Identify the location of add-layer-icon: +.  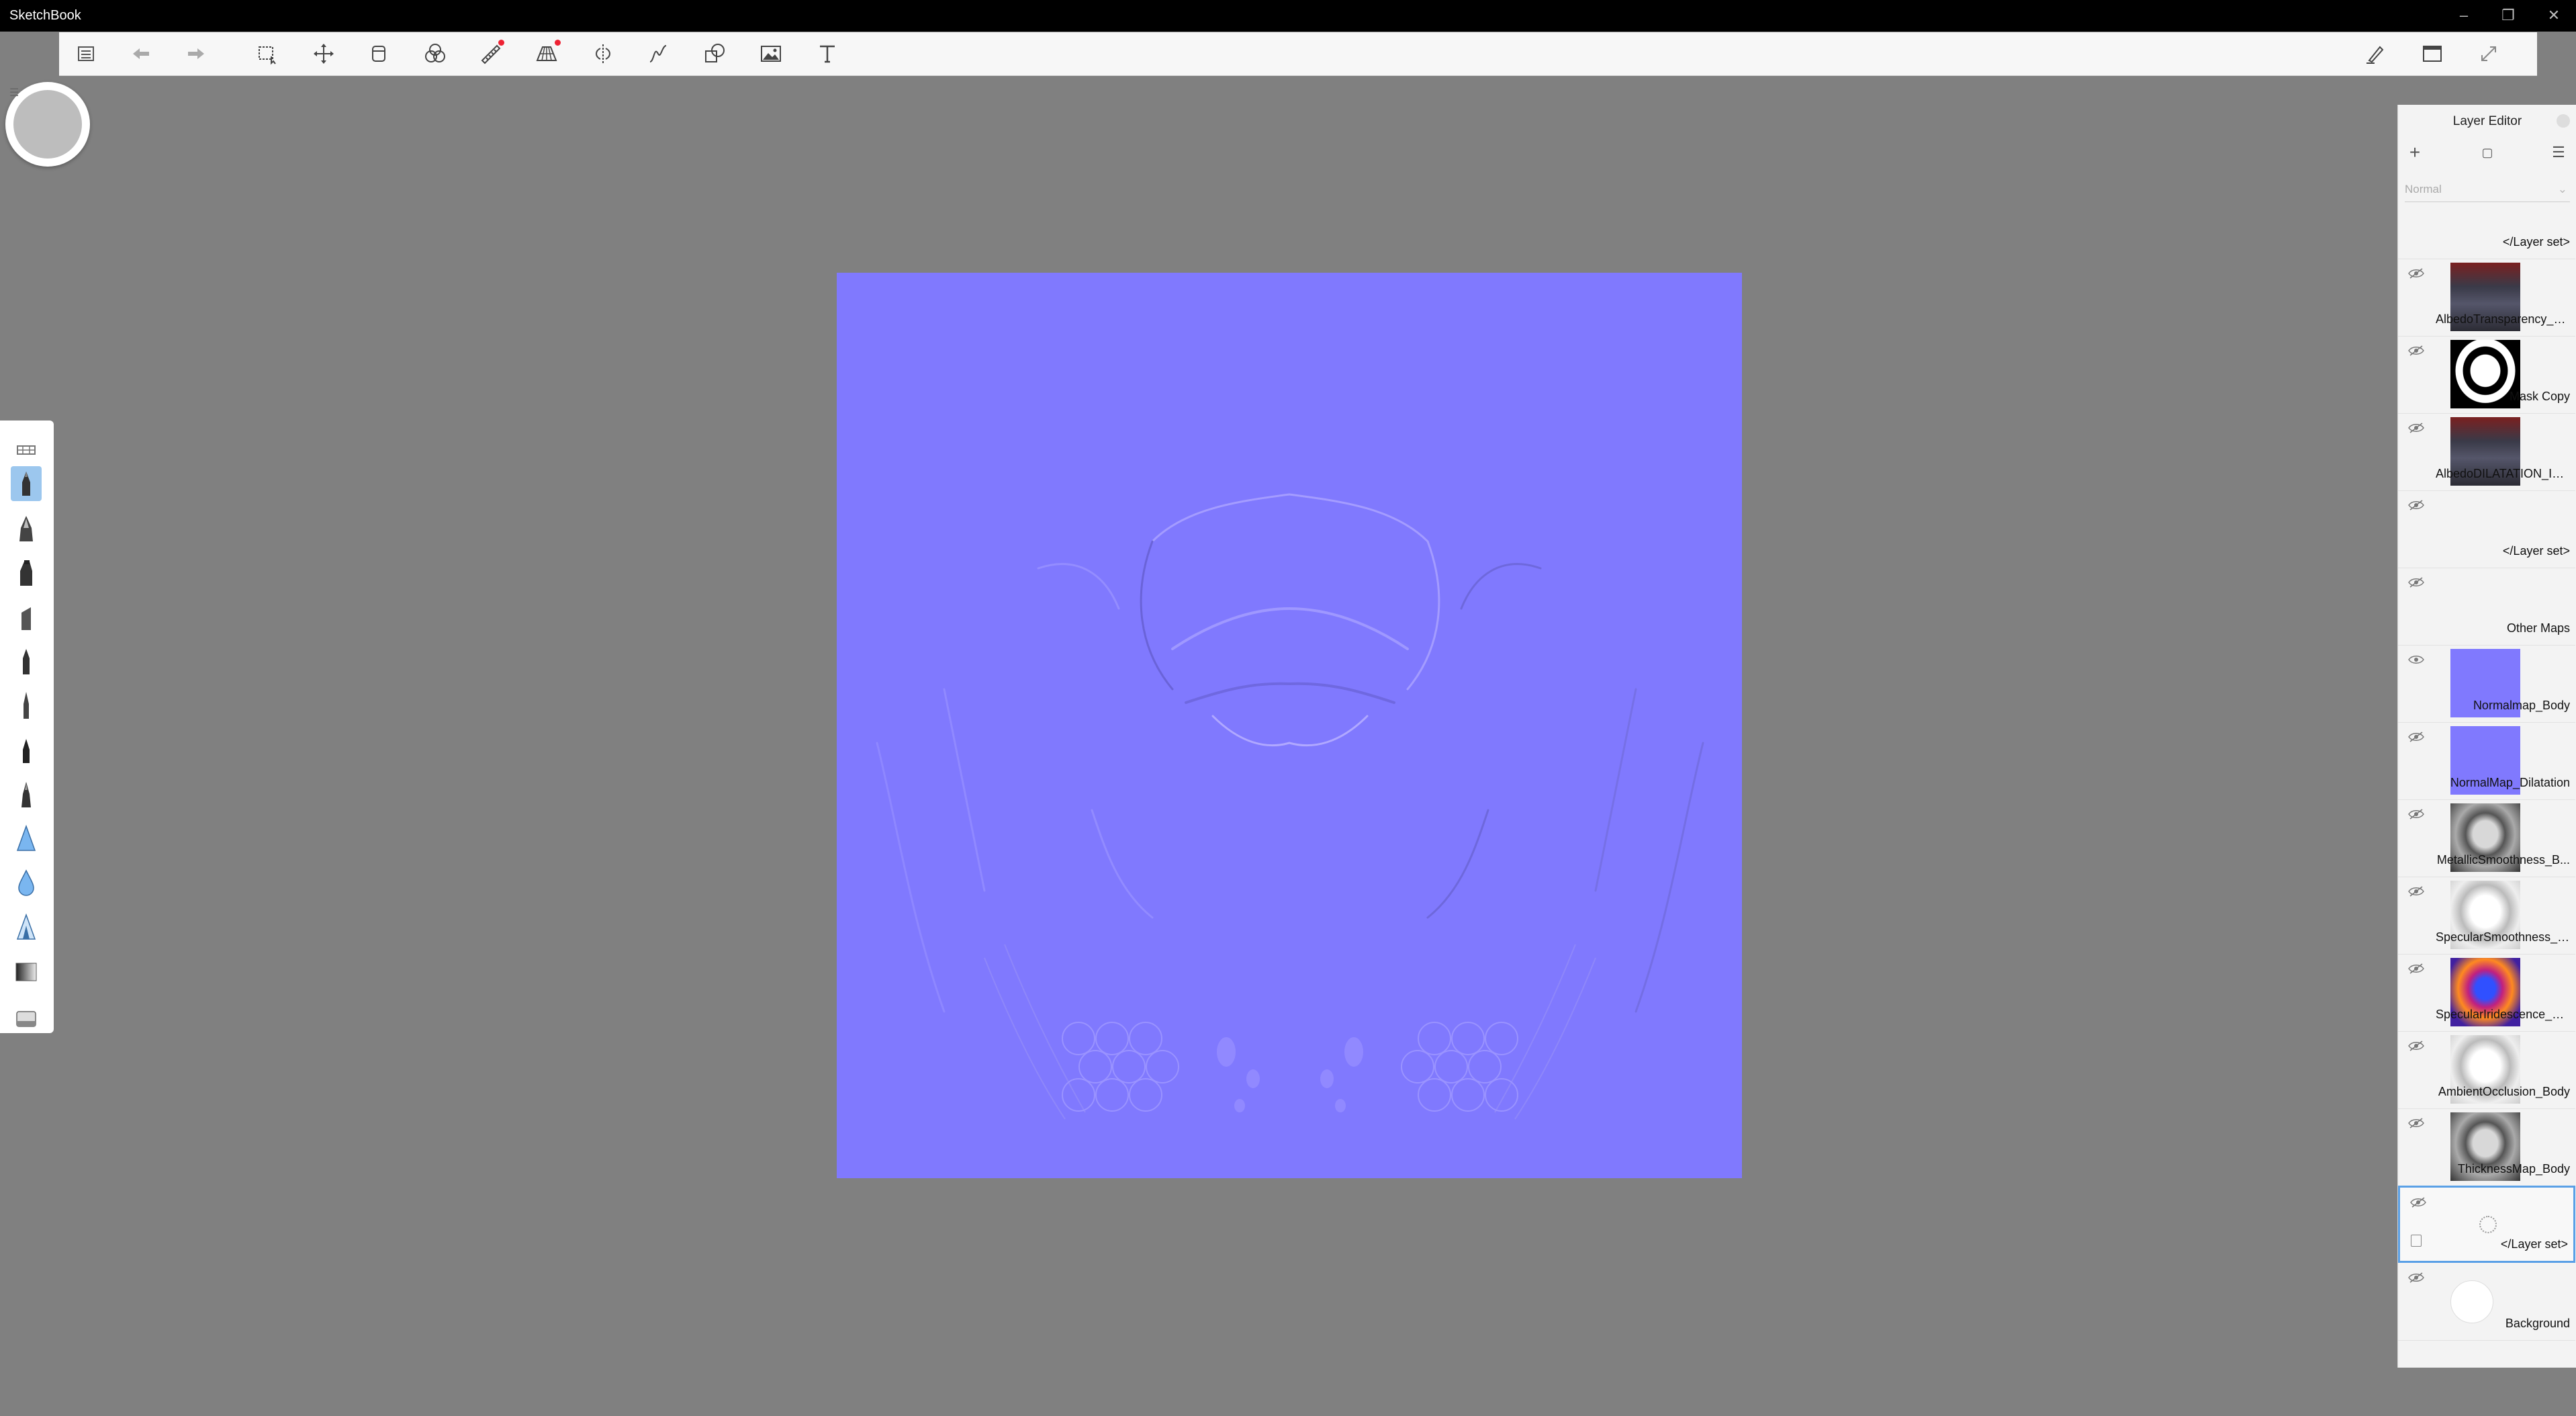
(2414, 153).